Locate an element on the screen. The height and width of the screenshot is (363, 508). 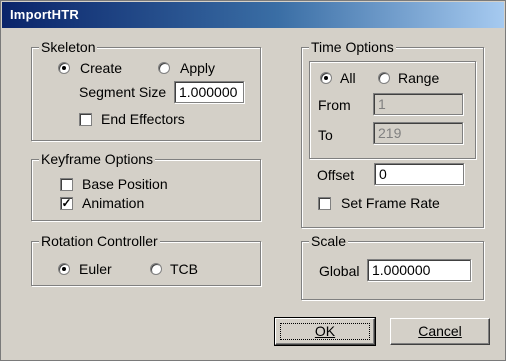
set-frame-rate-checkbox is located at coordinates (324, 203).